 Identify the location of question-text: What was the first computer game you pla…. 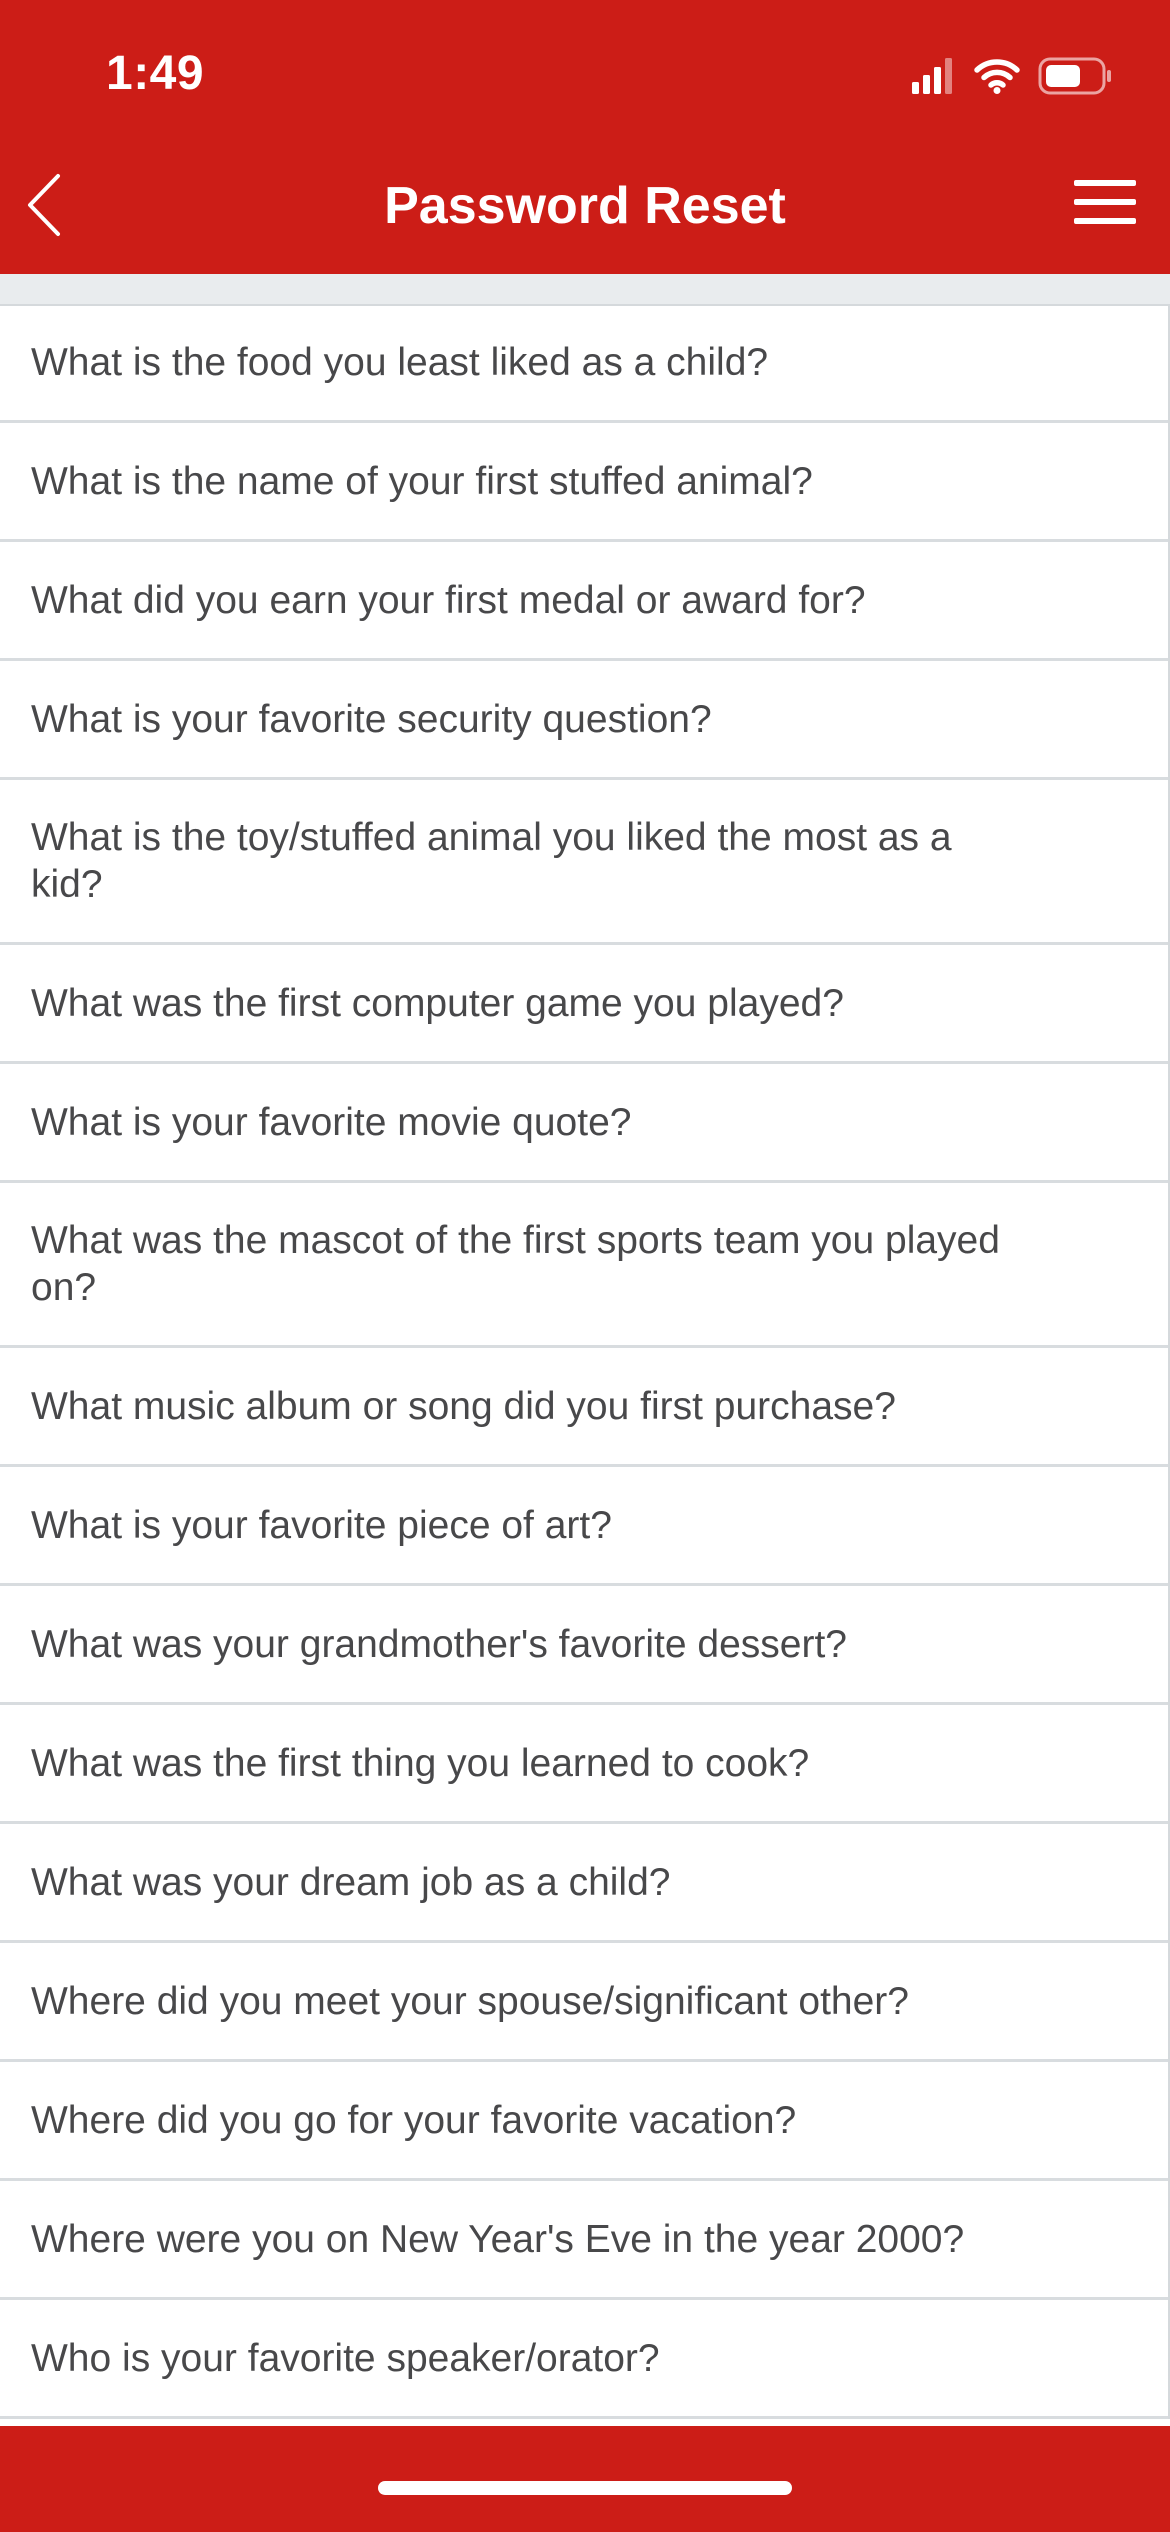
(437, 1003).